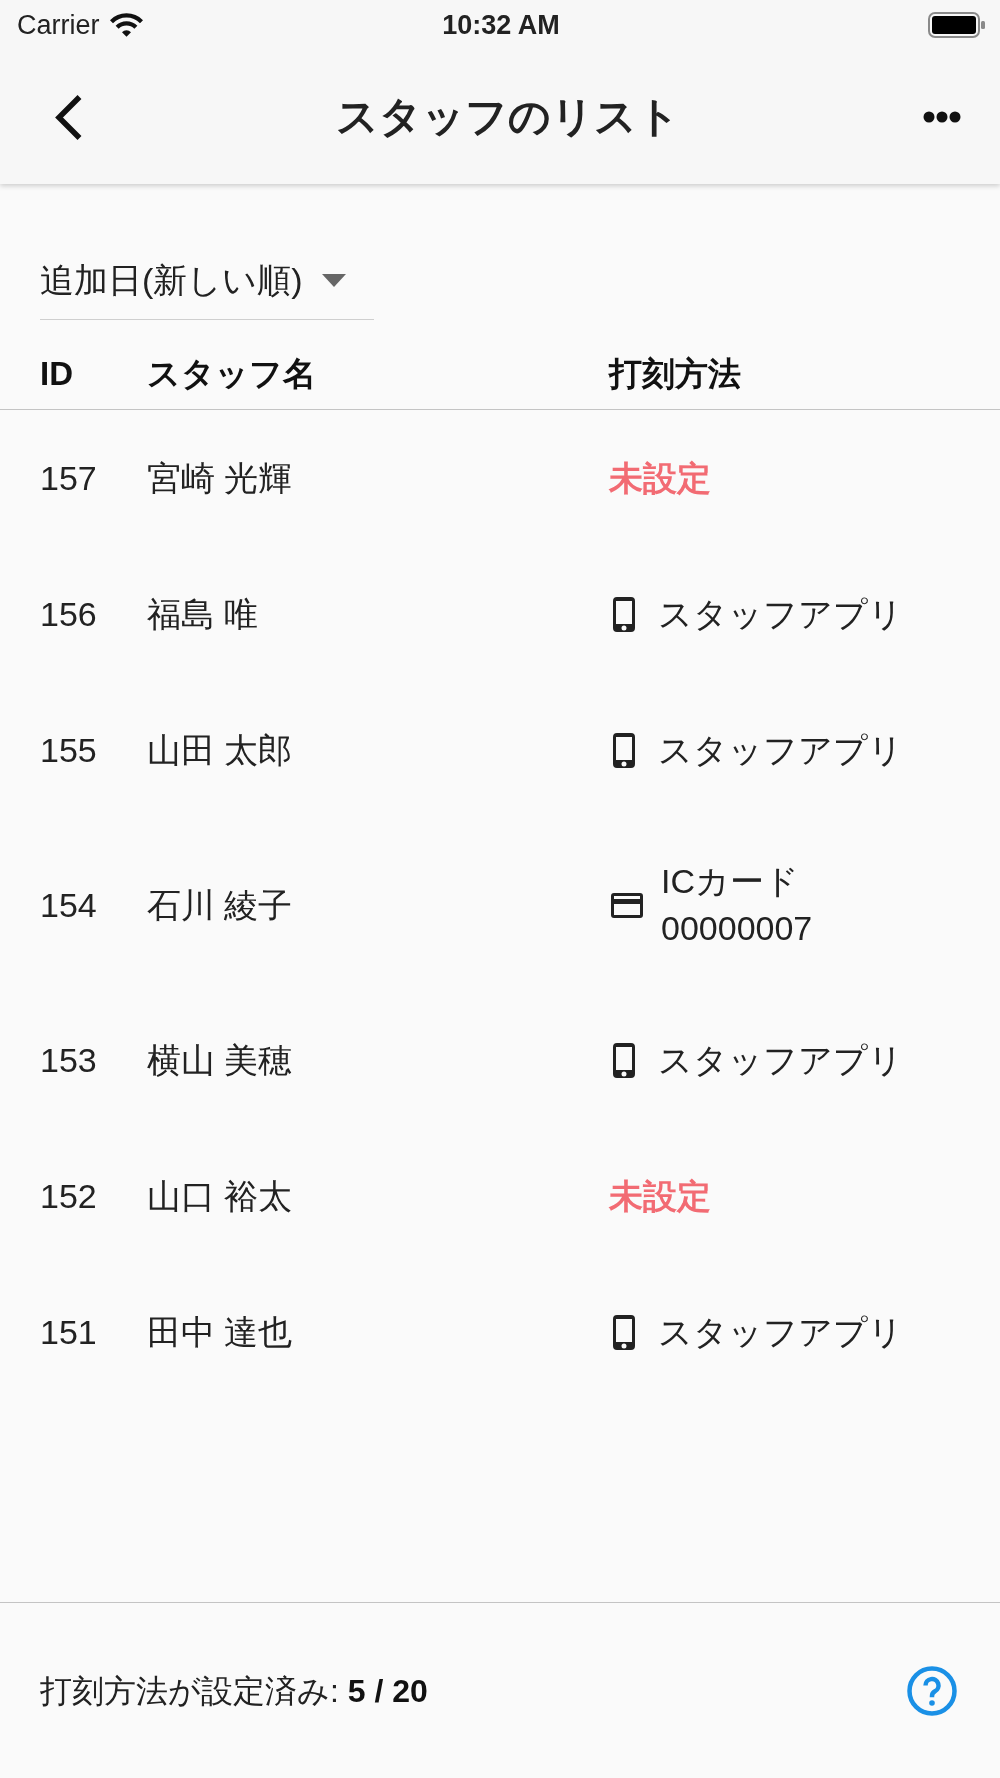  I want to click on staff-name: 山田 太郎, so click(220, 750).